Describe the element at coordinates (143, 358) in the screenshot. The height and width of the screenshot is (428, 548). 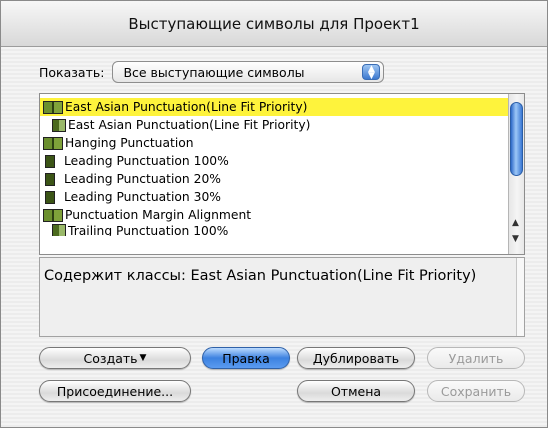
I see `dropdown-triangle-icon: ▼` at that location.